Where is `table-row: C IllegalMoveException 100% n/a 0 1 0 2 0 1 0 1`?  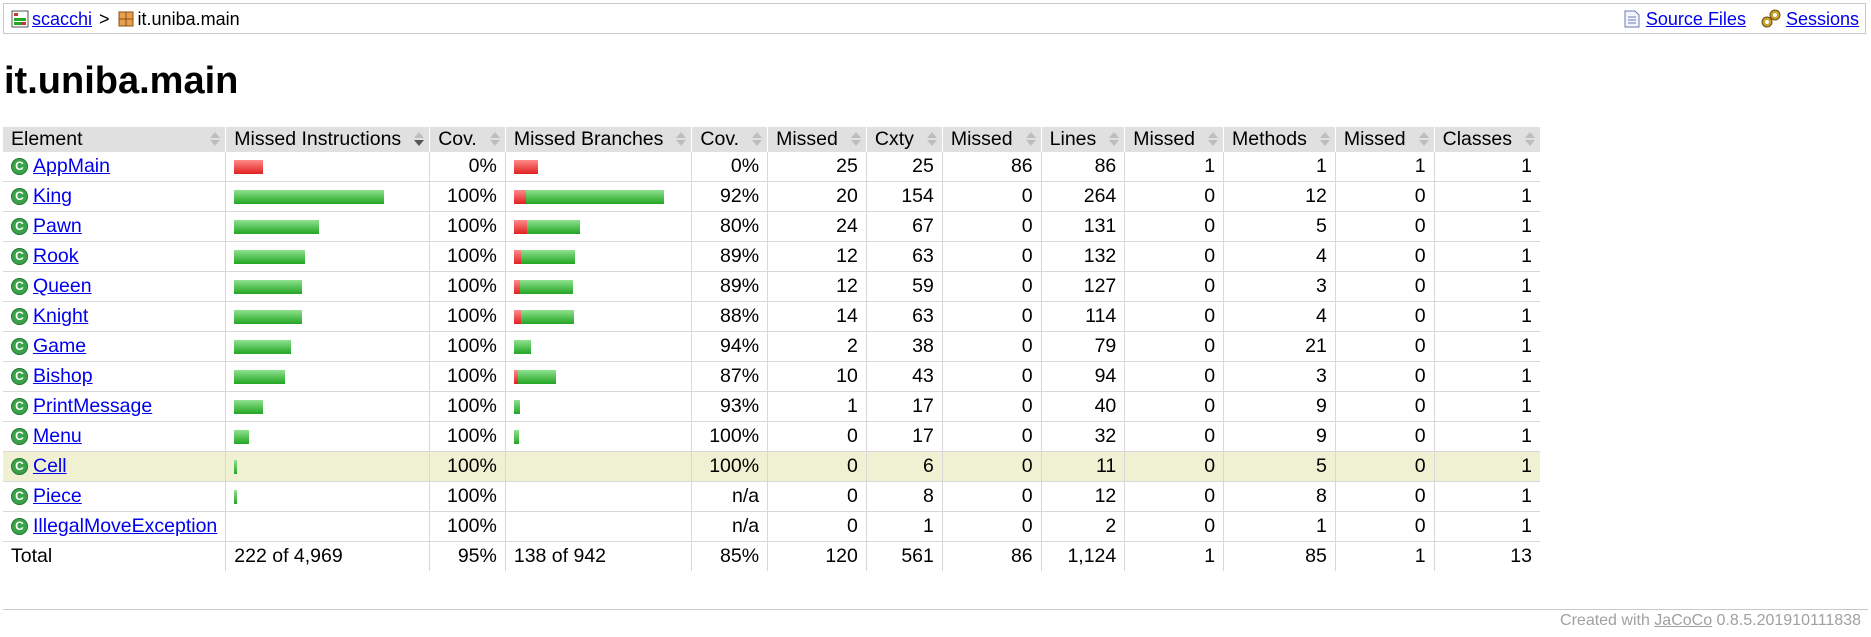 table-row: C IllegalMoveException 100% n/a 0 1 0 2 0 1 0 1 is located at coordinates (771, 526).